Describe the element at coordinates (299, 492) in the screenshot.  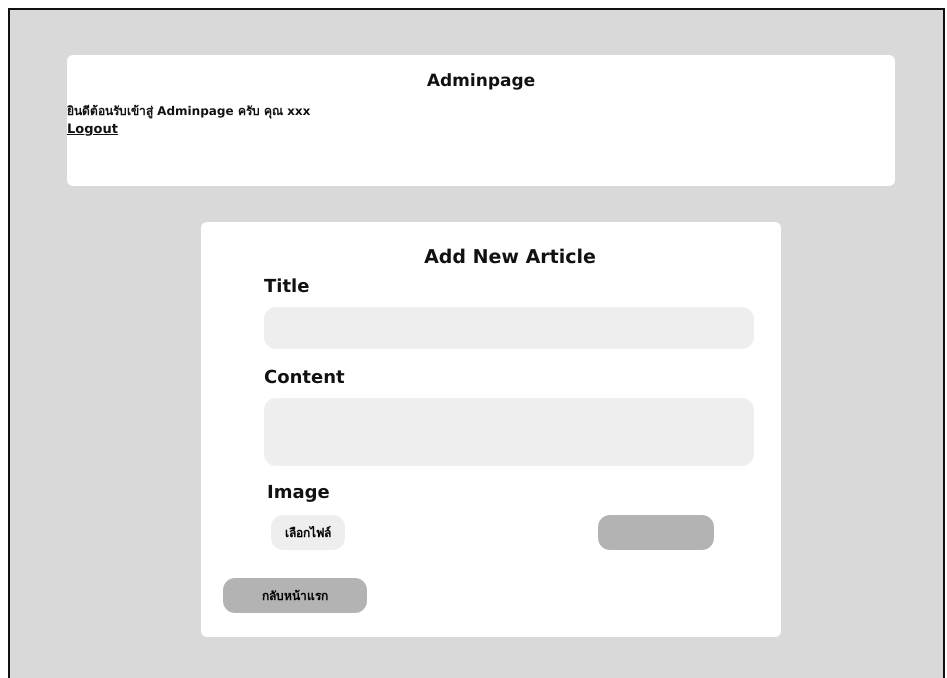
I see `field-label: Image` at that location.